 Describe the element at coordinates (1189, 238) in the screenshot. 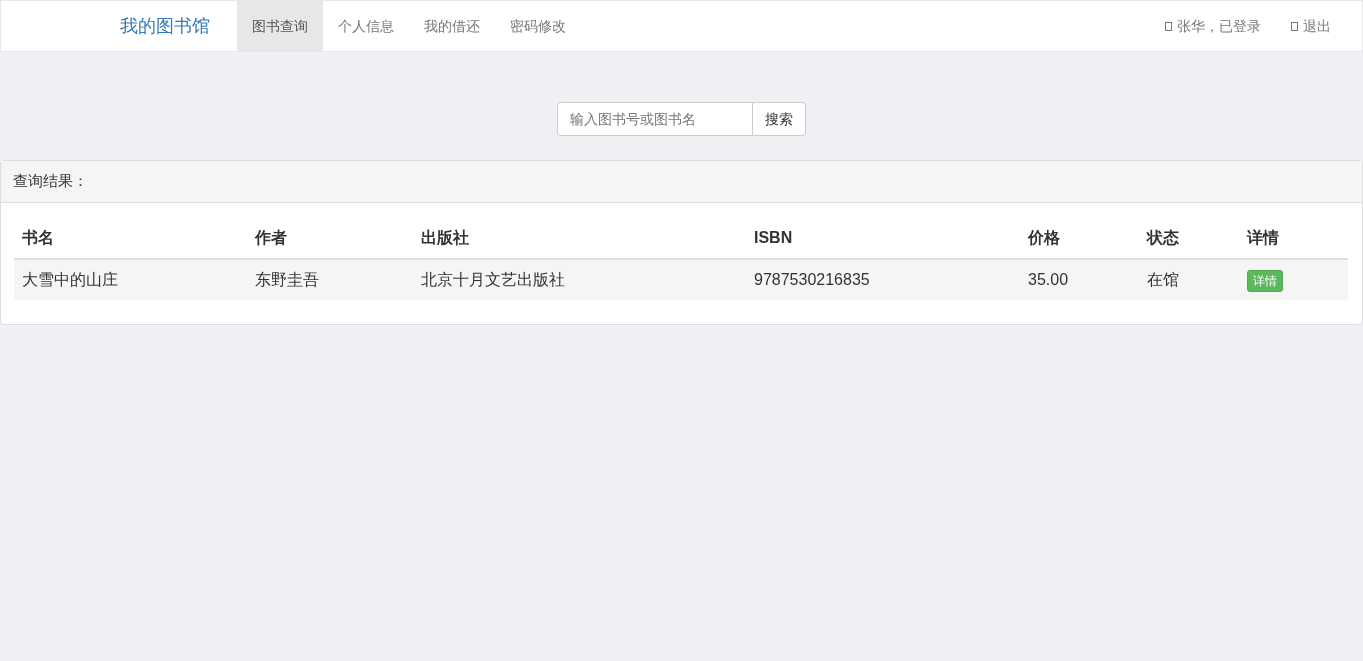

I see `column-header: 状态` at that location.